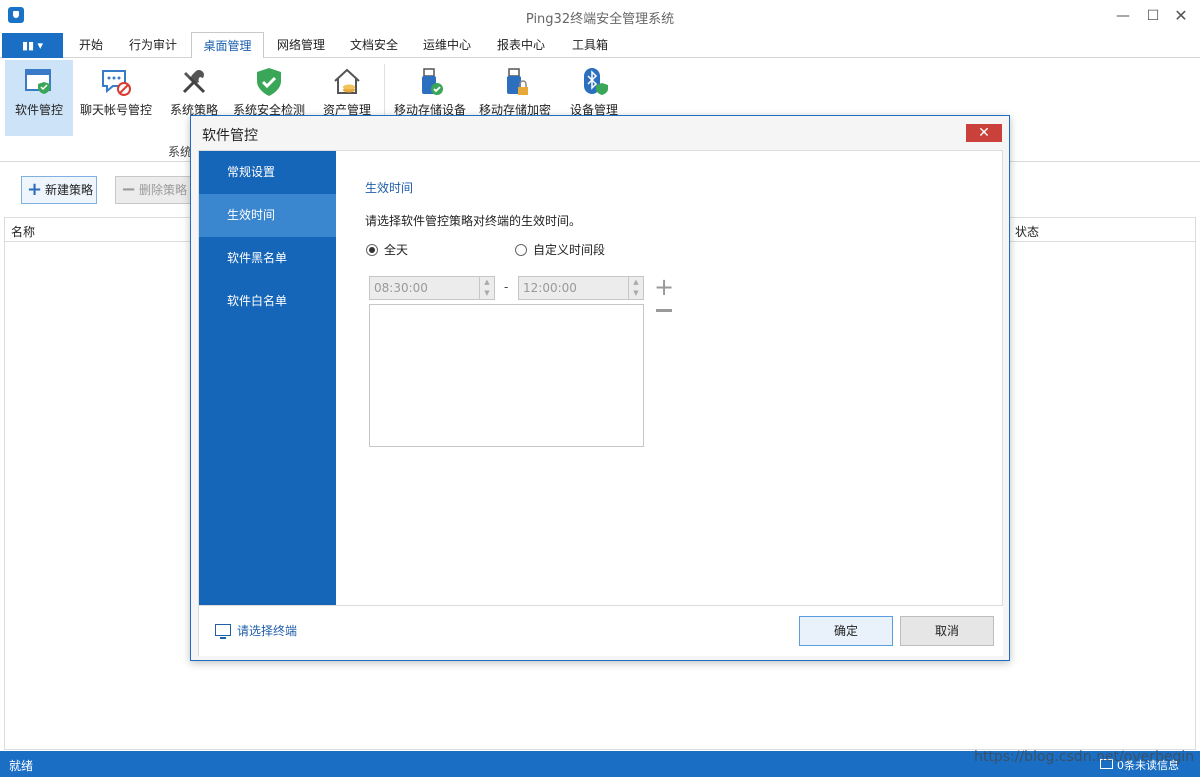  I want to click on nav-software-blacklist: 软件黑名单, so click(267, 258).